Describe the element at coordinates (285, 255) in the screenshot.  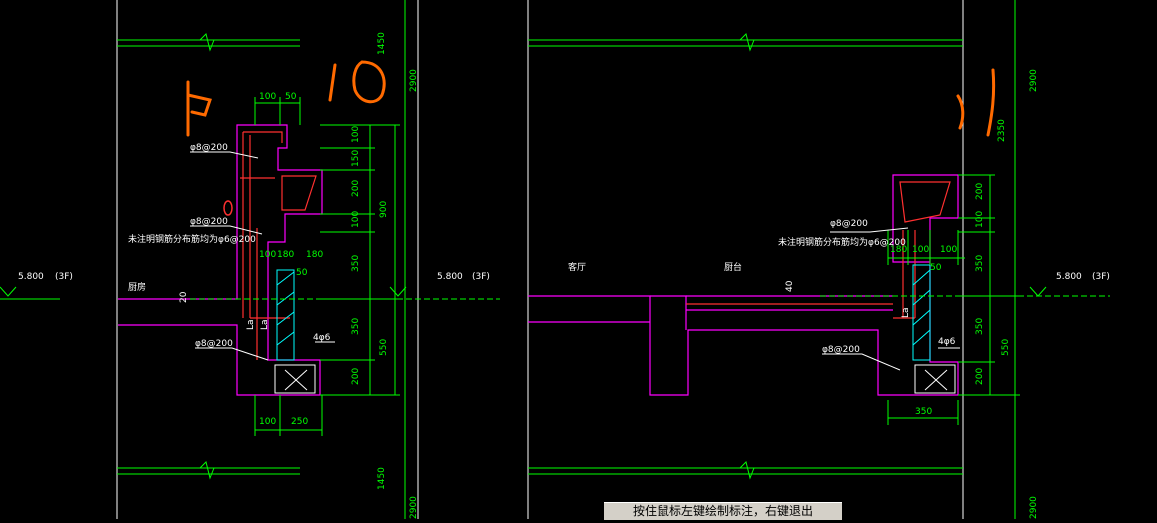
I see `left-mid-dim-2: 180` at that location.